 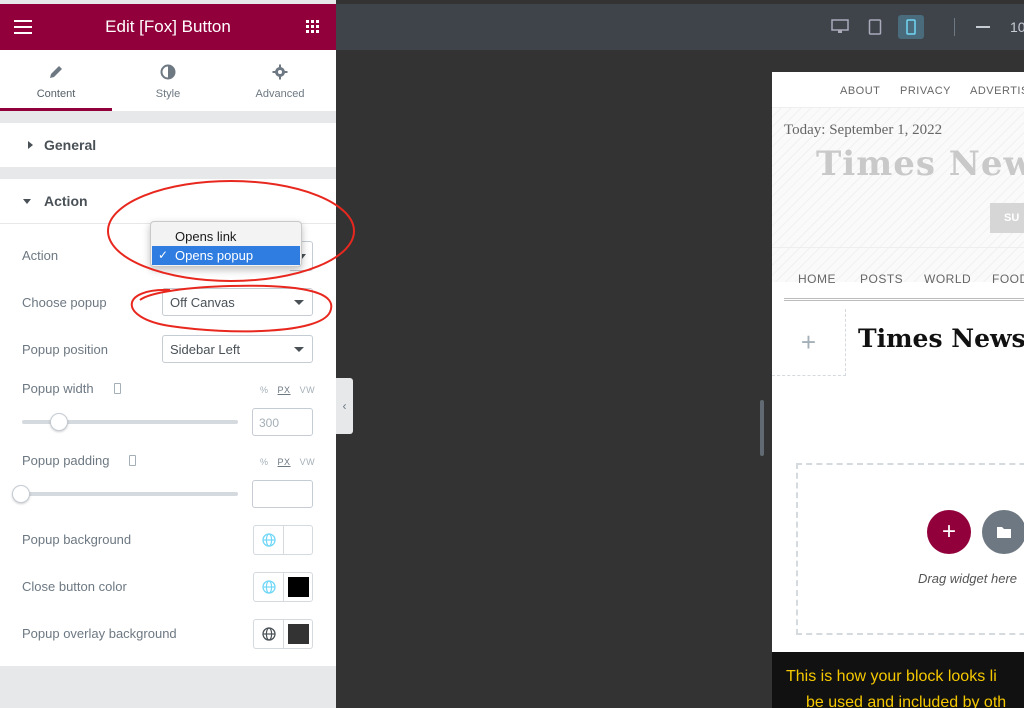 I want to click on action-option-opens-popup: ✓ Opens popup, so click(x=226, y=255).